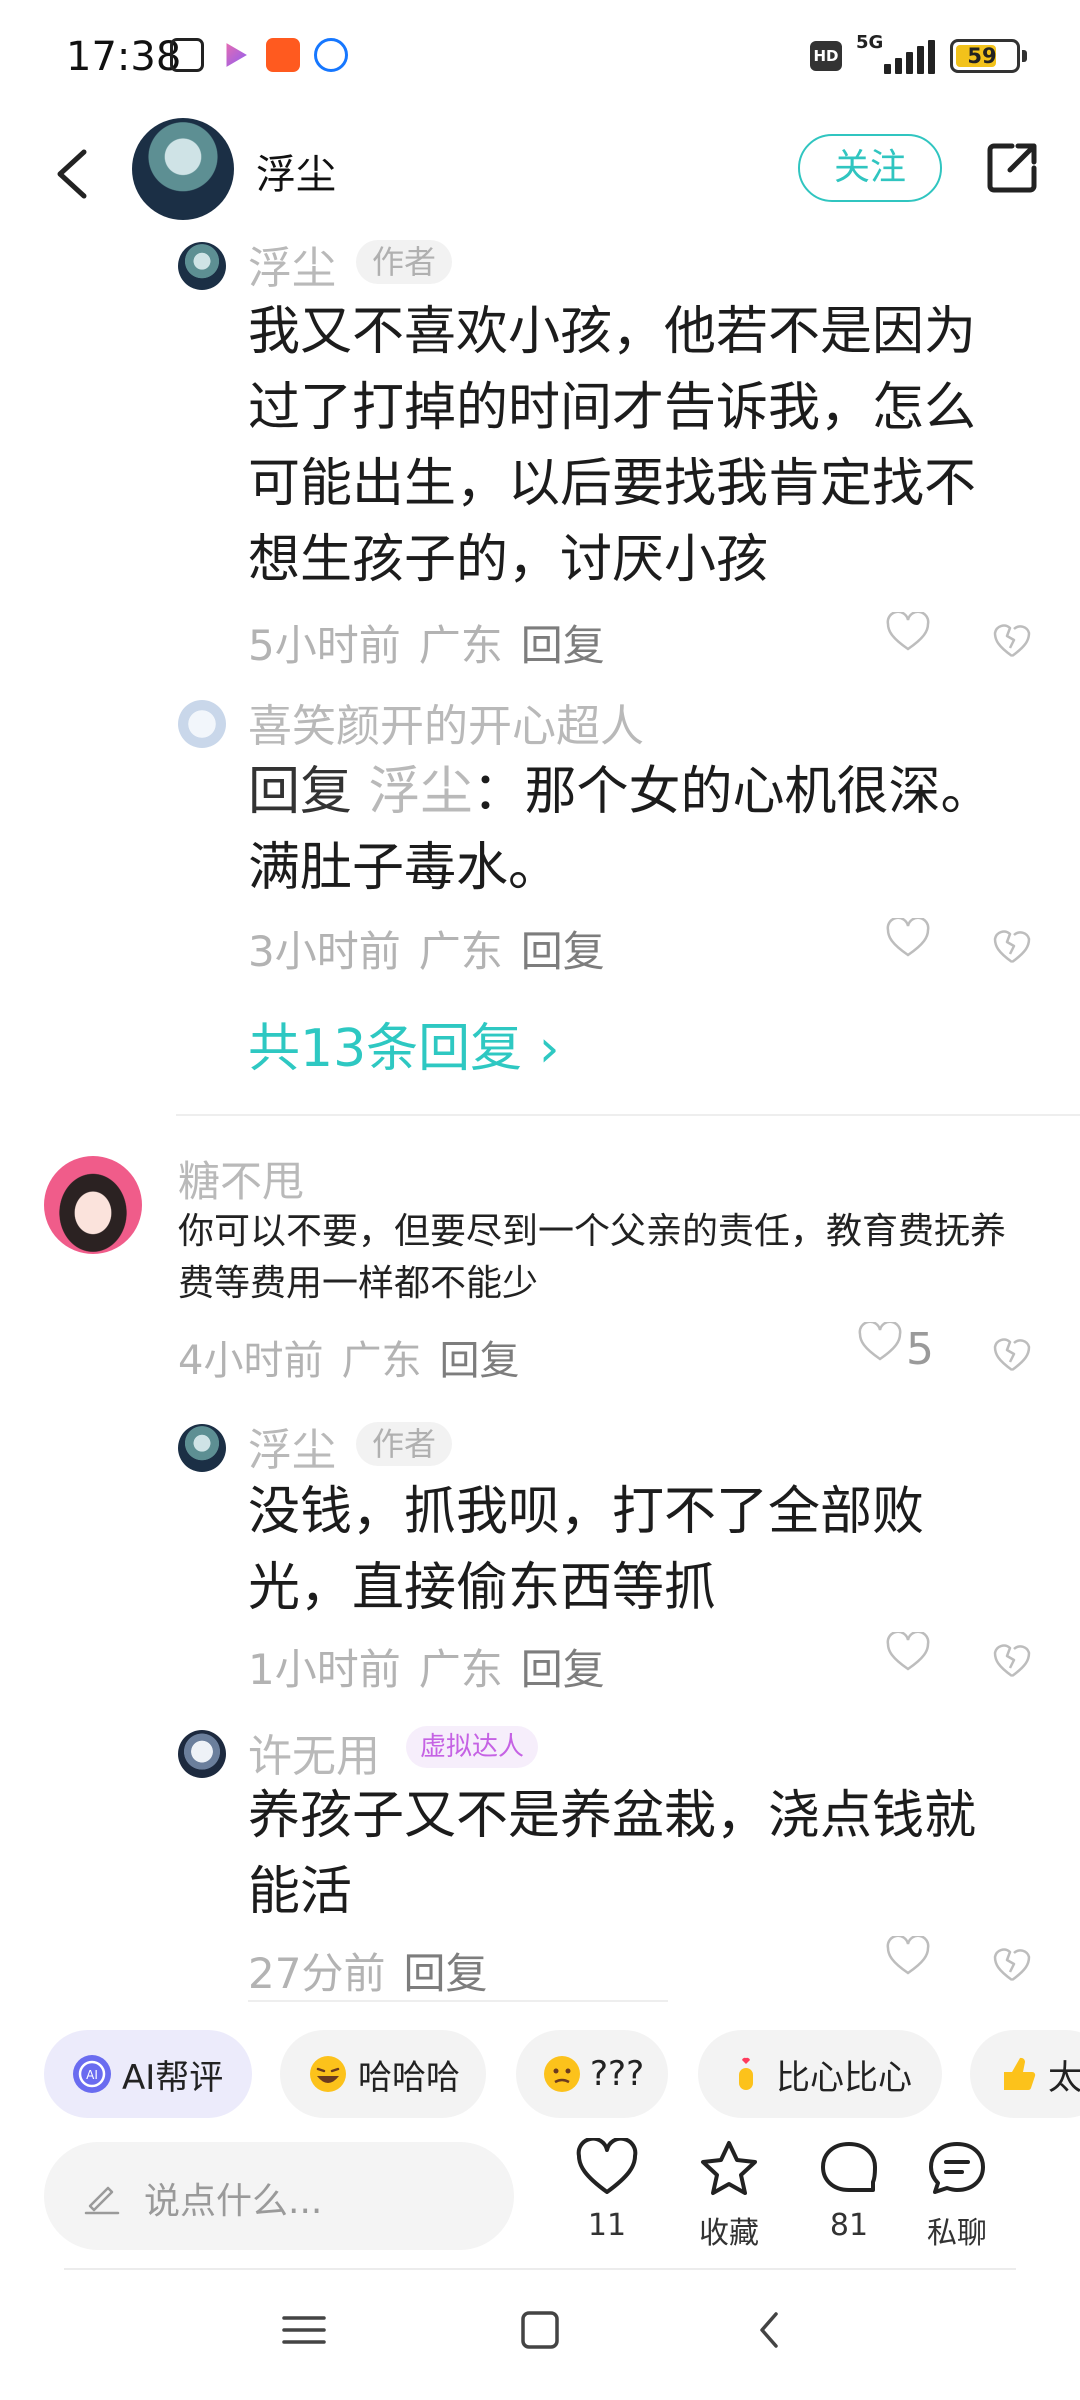 This screenshot has height=2400, width=1080. I want to click on like-button: 11, so click(607, 2190).